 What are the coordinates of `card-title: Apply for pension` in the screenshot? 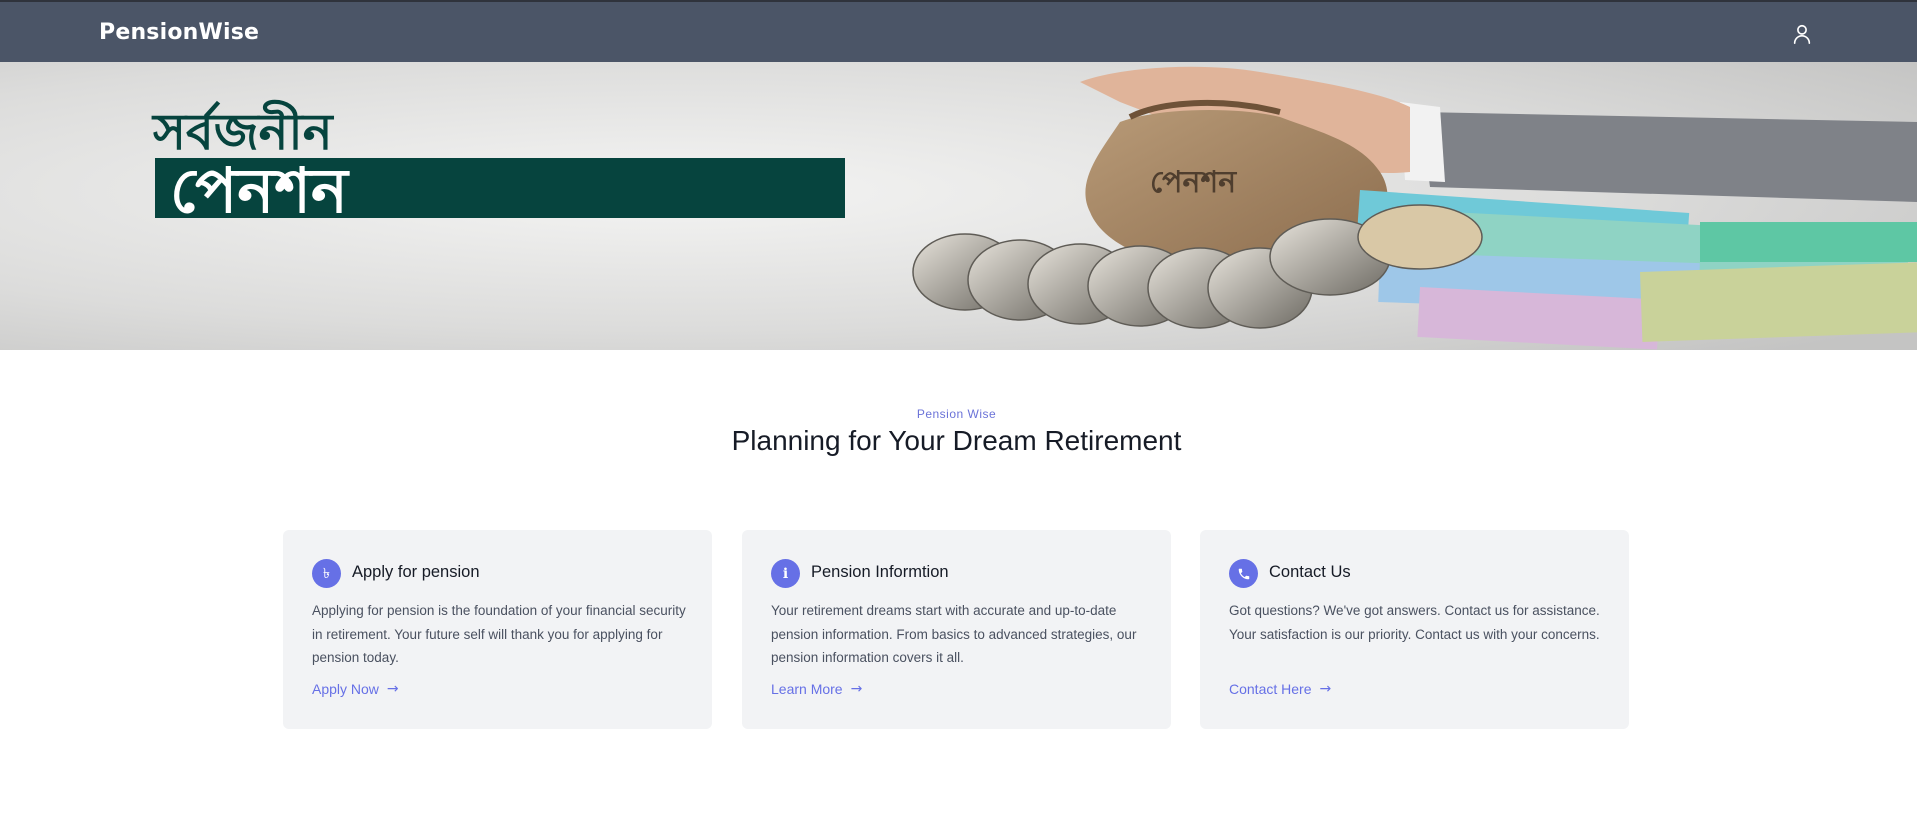 It's located at (416, 572).